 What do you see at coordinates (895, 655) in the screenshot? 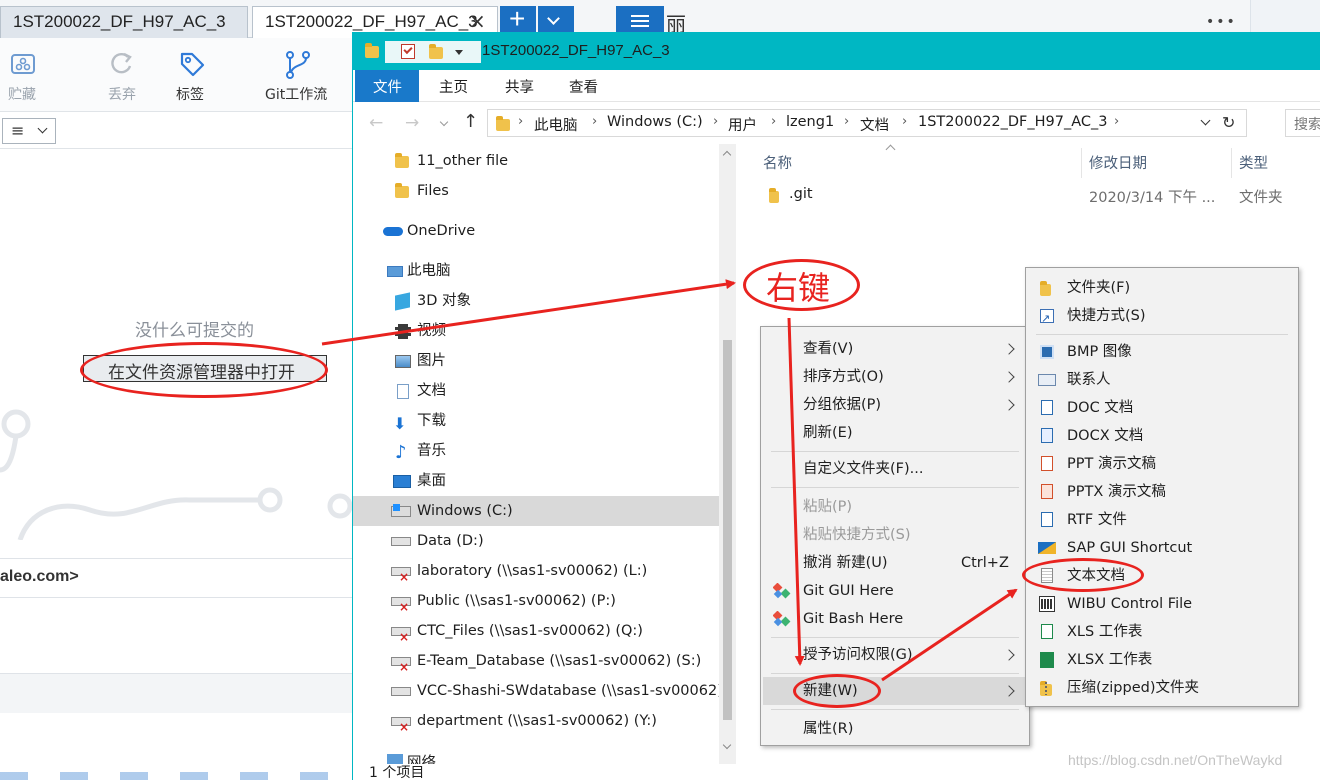
I see `menu-item-grant-access: 授予访问权限(G)` at bounding box center [895, 655].